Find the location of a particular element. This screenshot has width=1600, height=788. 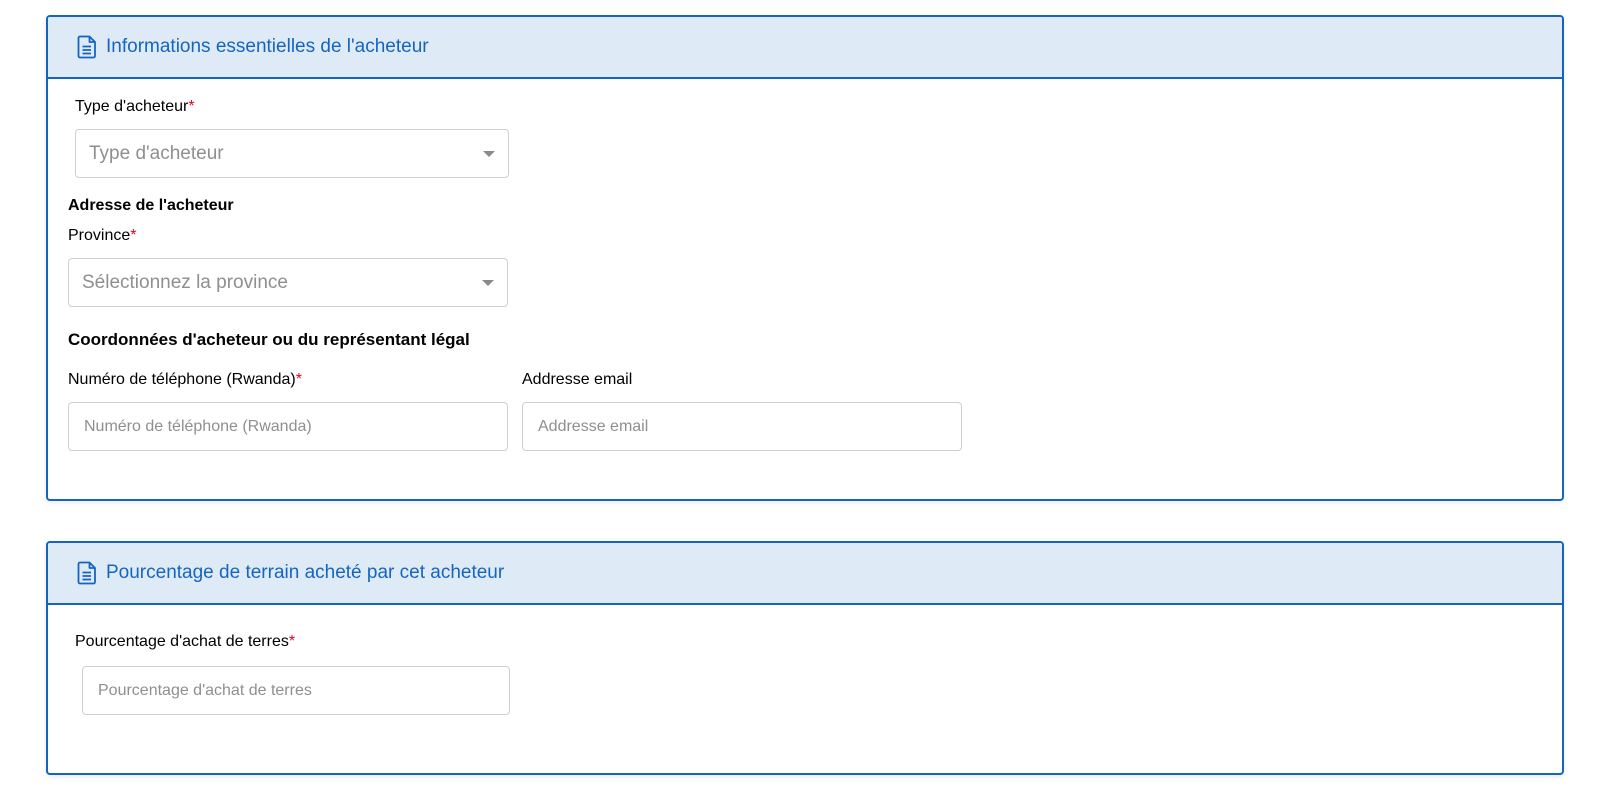

province-select: Sélectionnez la province is located at coordinates (288, 282).